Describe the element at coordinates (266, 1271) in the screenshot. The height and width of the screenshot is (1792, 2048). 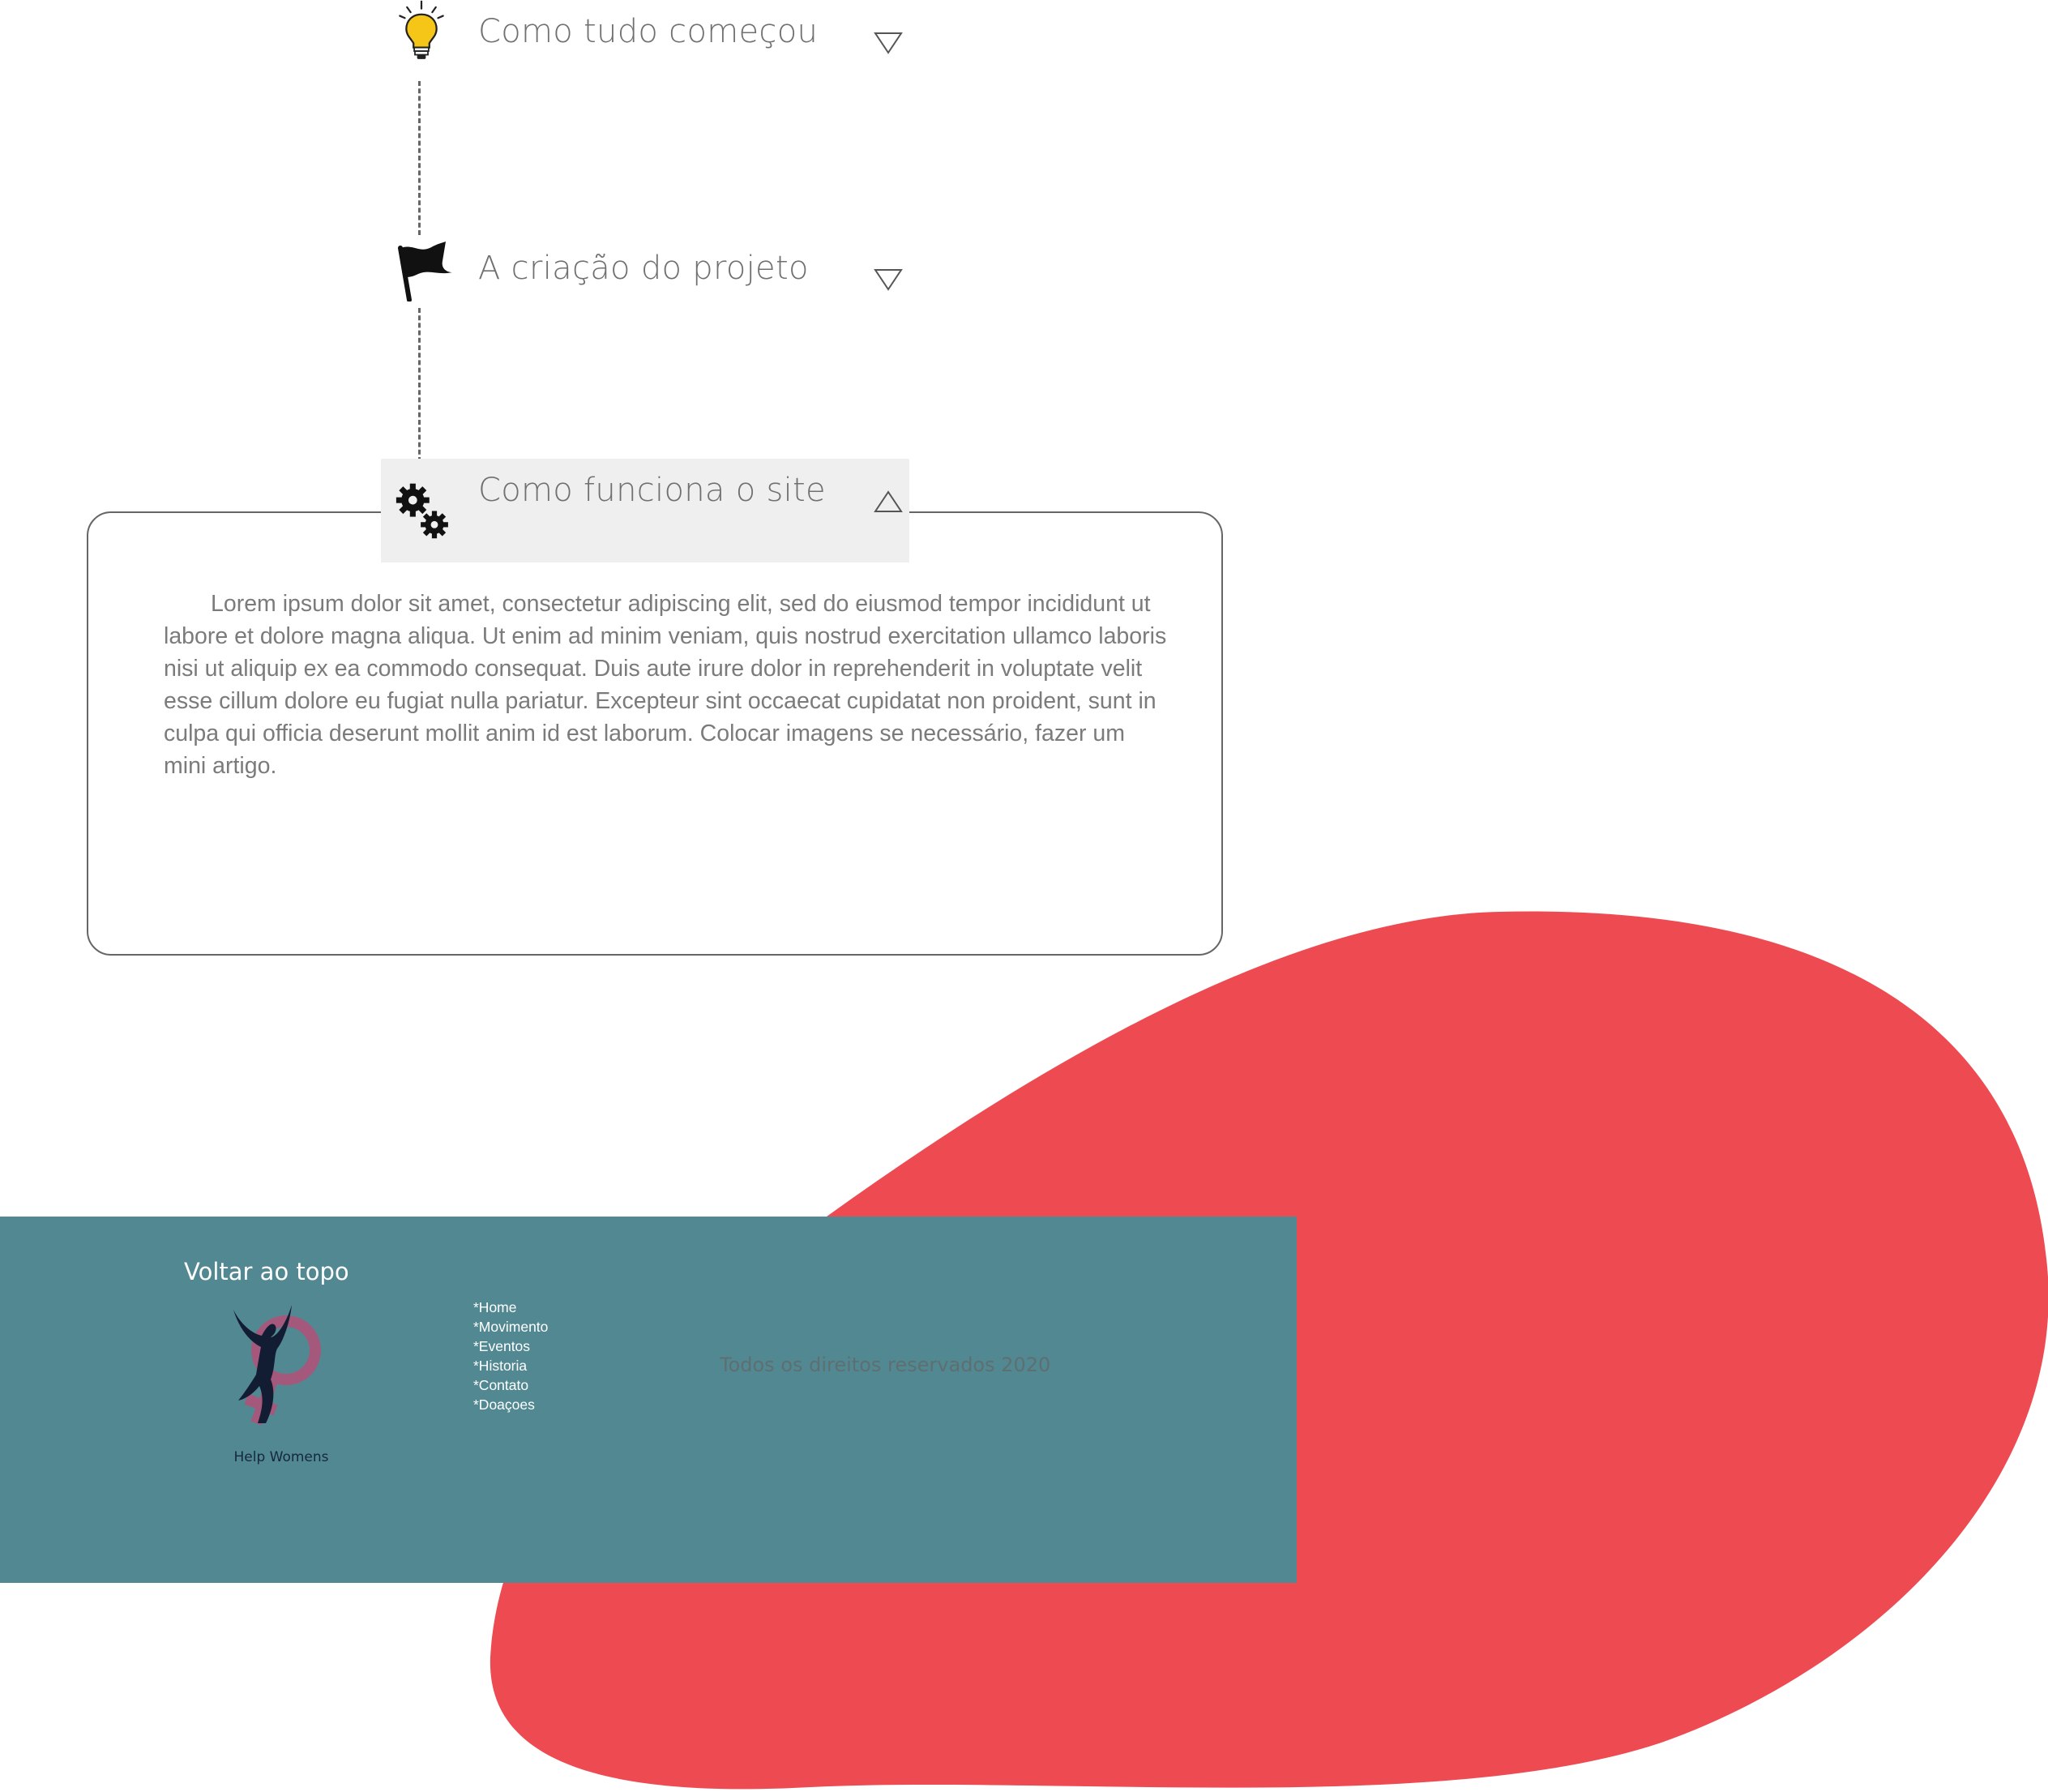
I see `back-to-top-link: Voltar ao topo` at that location.